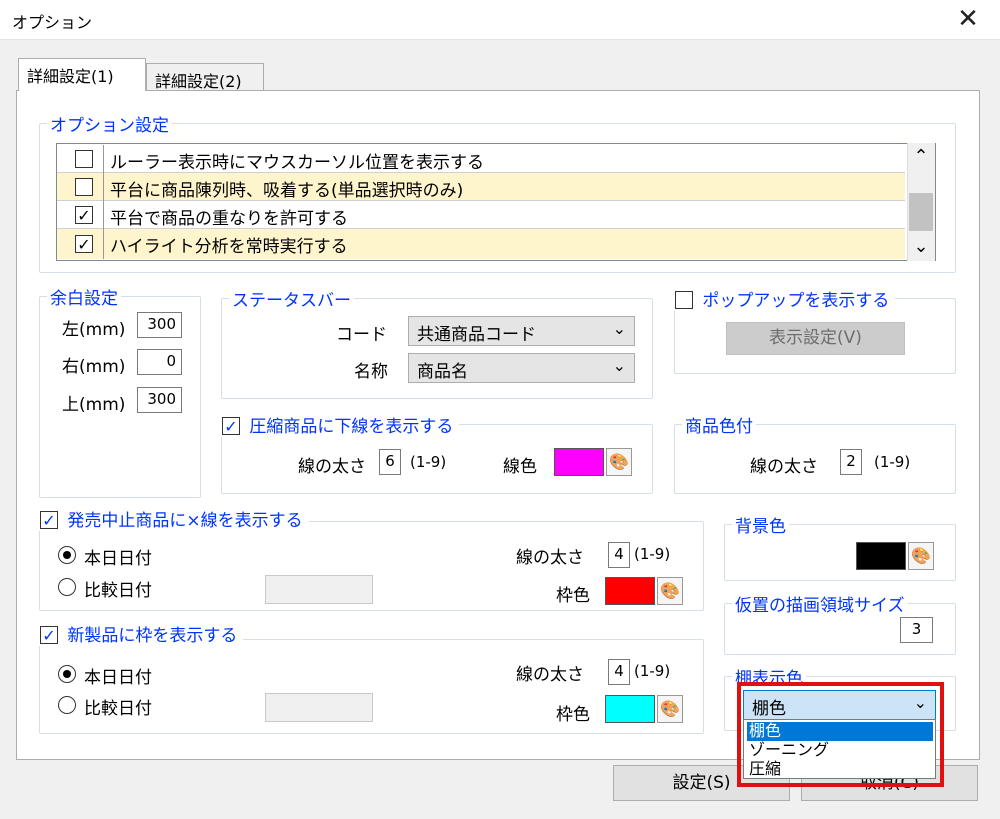 The image size is (1000, 819). What do you see at coordinates (52, 22) in the screenshot?
I see `window-title: オプション` at bounding box center [52, 22].